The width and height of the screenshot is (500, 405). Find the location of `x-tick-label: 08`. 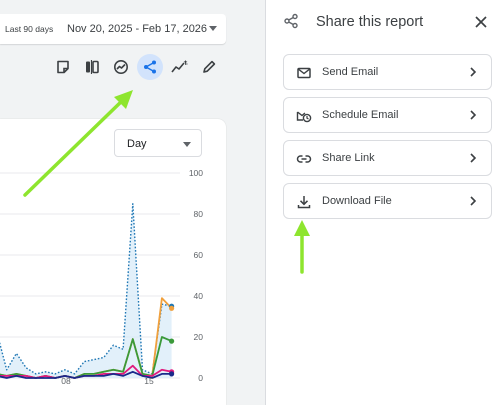

x-tick-label: 08 is located at coordinates (66, 381).